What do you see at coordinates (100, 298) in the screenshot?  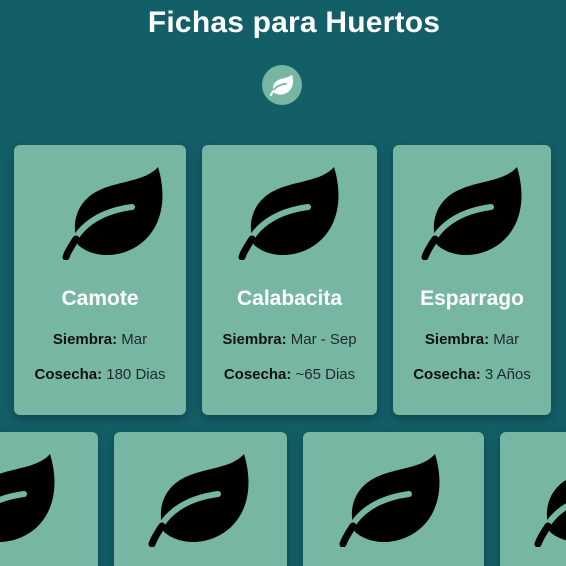 I see `card-title: Camote` at bounding box center [100, 298].